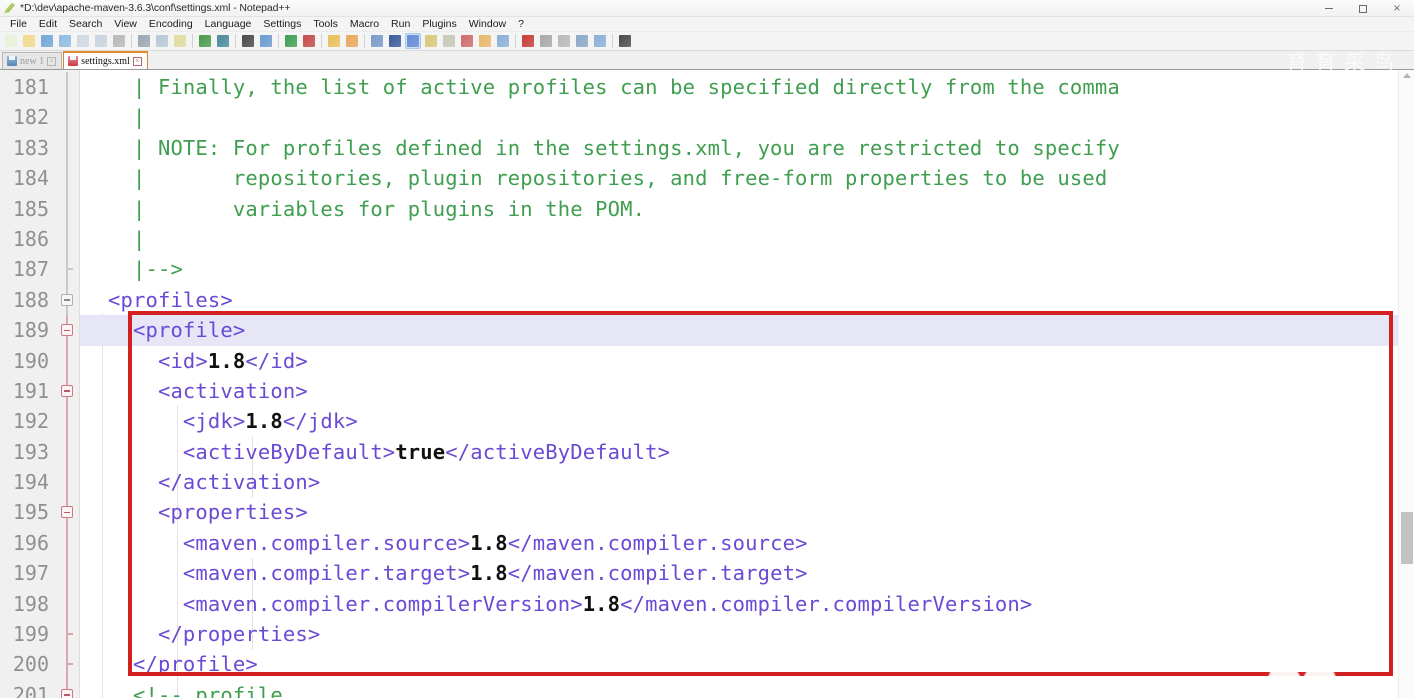 This screenshot has width=1414, height=698. Describe the element at coordinates (1329, 8) in the screenshot. I see `minimize-button` at that location.